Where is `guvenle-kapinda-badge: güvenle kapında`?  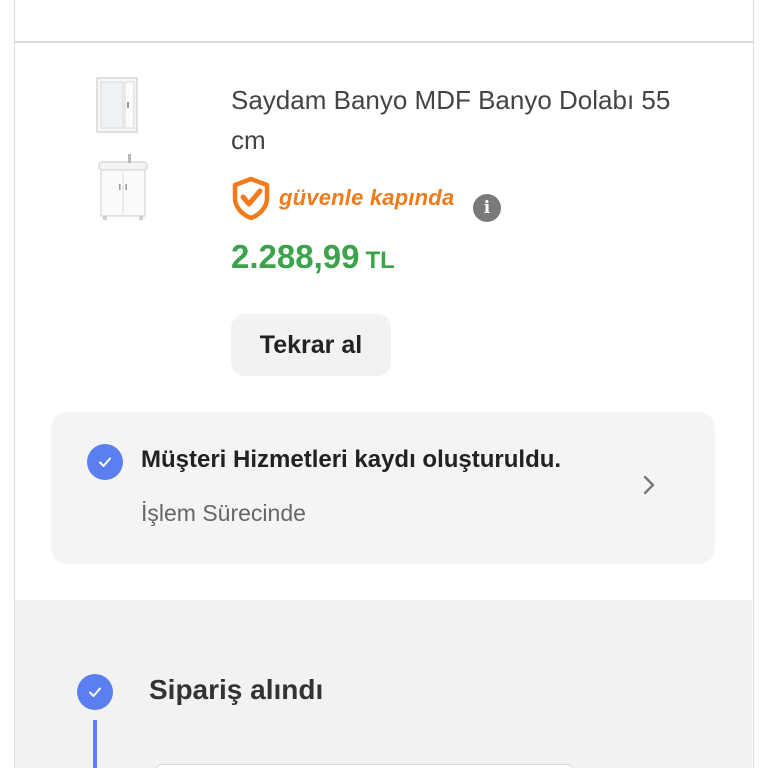 guvenle-kapinda-badge: güvenle kapında is located at coordinates (342, 198).